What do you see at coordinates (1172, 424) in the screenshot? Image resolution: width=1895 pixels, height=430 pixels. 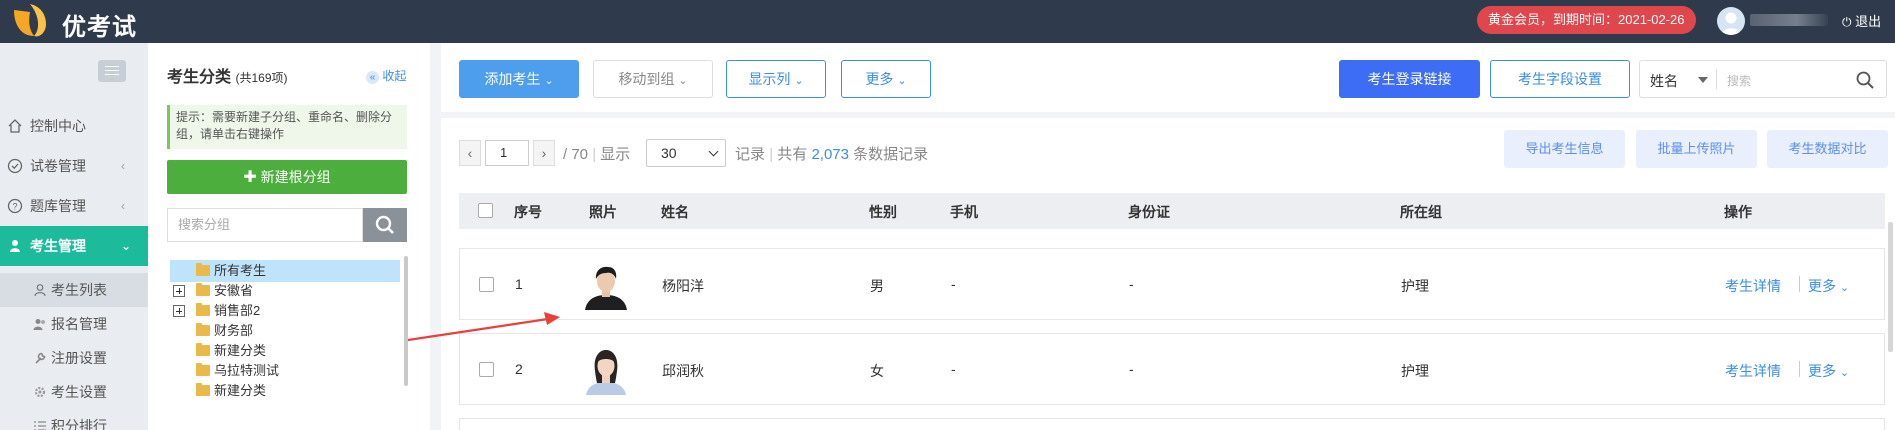 I see `table-row` at bounding box center [1172, 424].